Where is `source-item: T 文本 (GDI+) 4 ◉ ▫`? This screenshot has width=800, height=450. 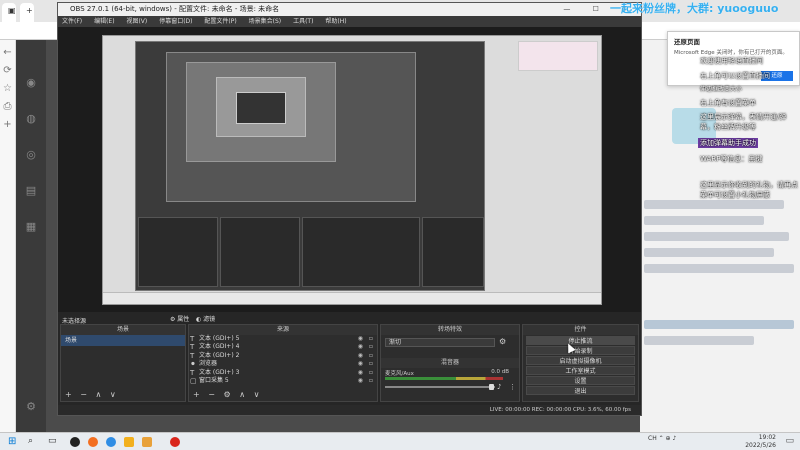
source-item: T 文本 (GDI+) 4 ◉ ▫ is located at coordinates (283, 347).